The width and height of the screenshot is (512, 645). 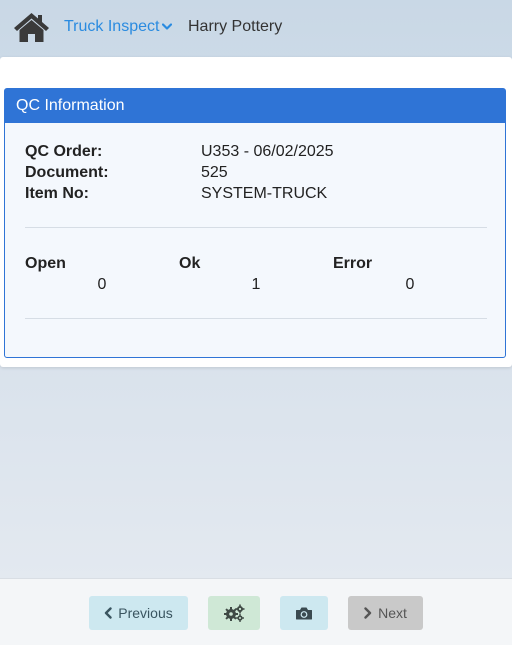 What do you see at coordinates (145, 613) in the screenshot?
I see `previous-label: Previous` at bounding box center [145, 613].